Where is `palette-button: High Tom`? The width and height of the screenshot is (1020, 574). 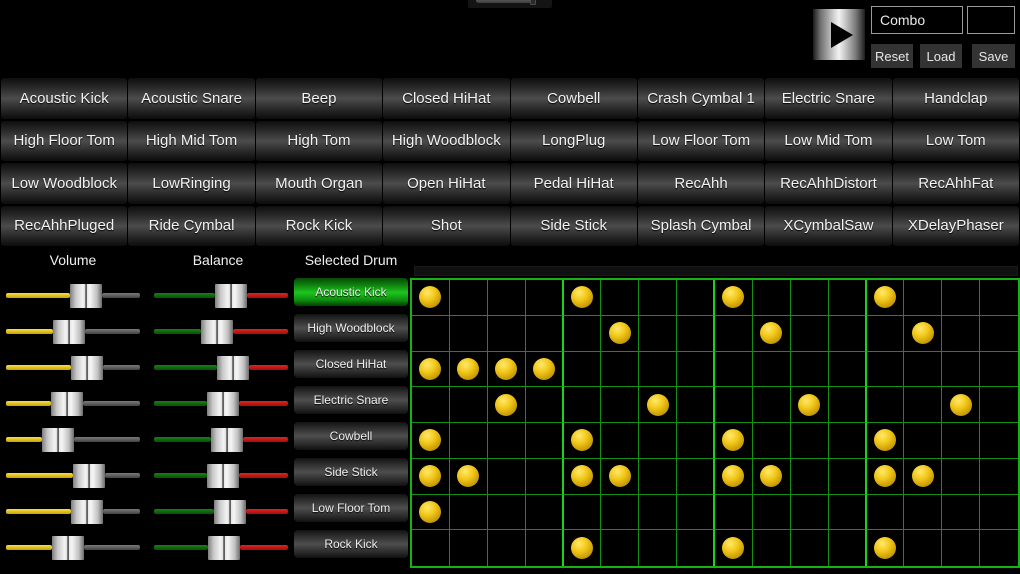
palette-button: High Tom is located at coordinates (319, 140).